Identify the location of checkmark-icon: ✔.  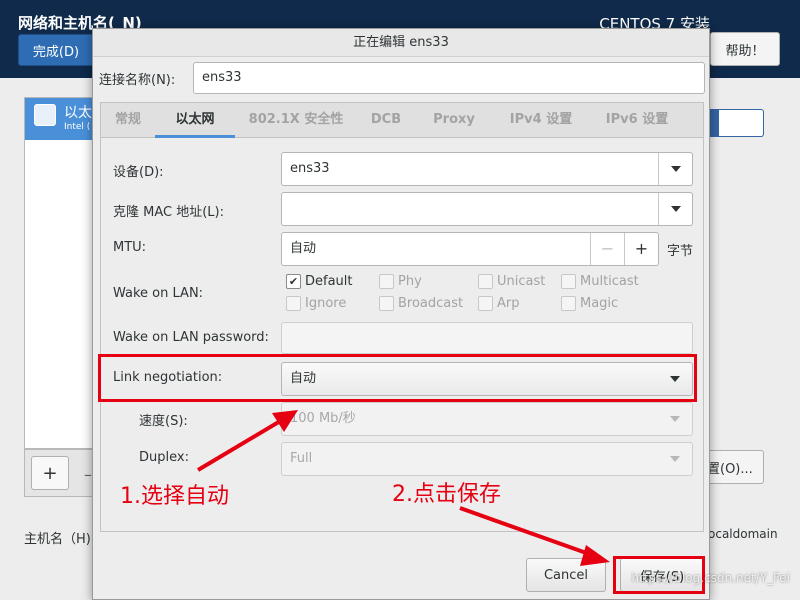
(293, 281).